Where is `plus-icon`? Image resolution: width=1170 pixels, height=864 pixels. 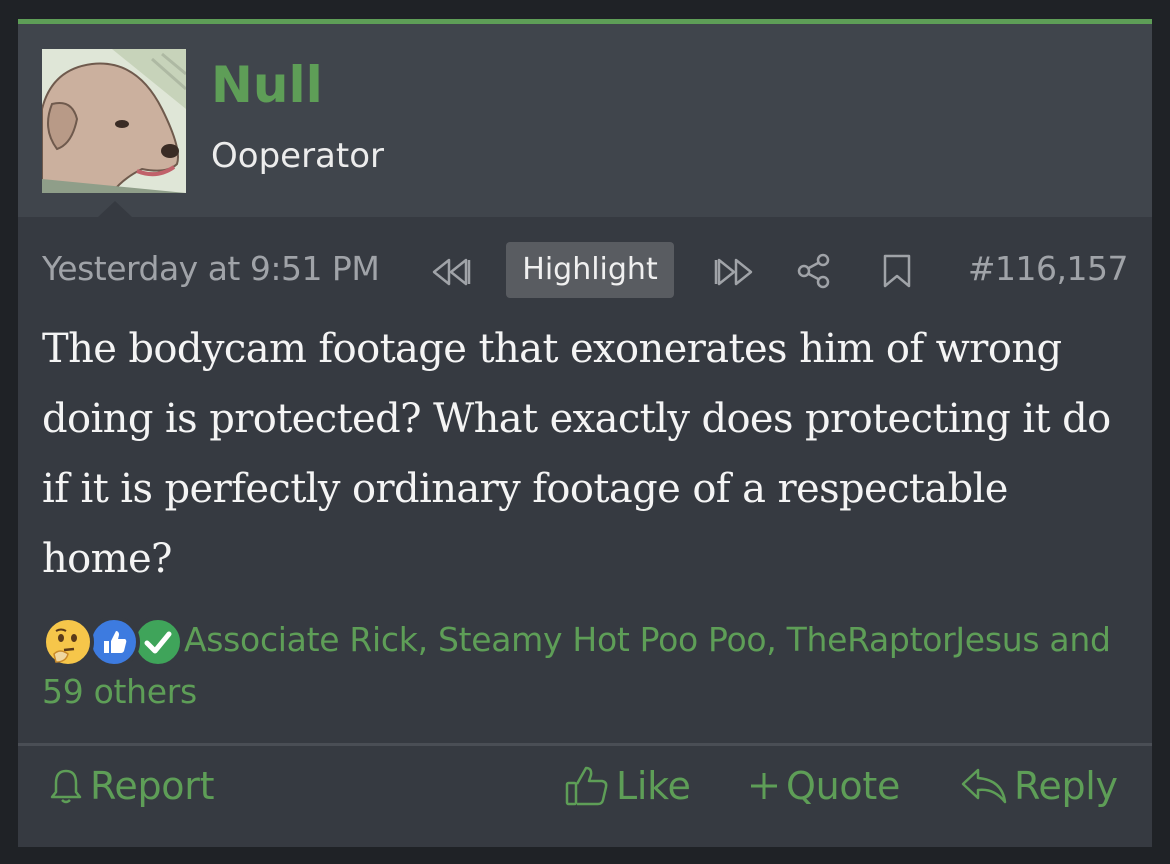 plus-icon is located at coordinates (764, 786).